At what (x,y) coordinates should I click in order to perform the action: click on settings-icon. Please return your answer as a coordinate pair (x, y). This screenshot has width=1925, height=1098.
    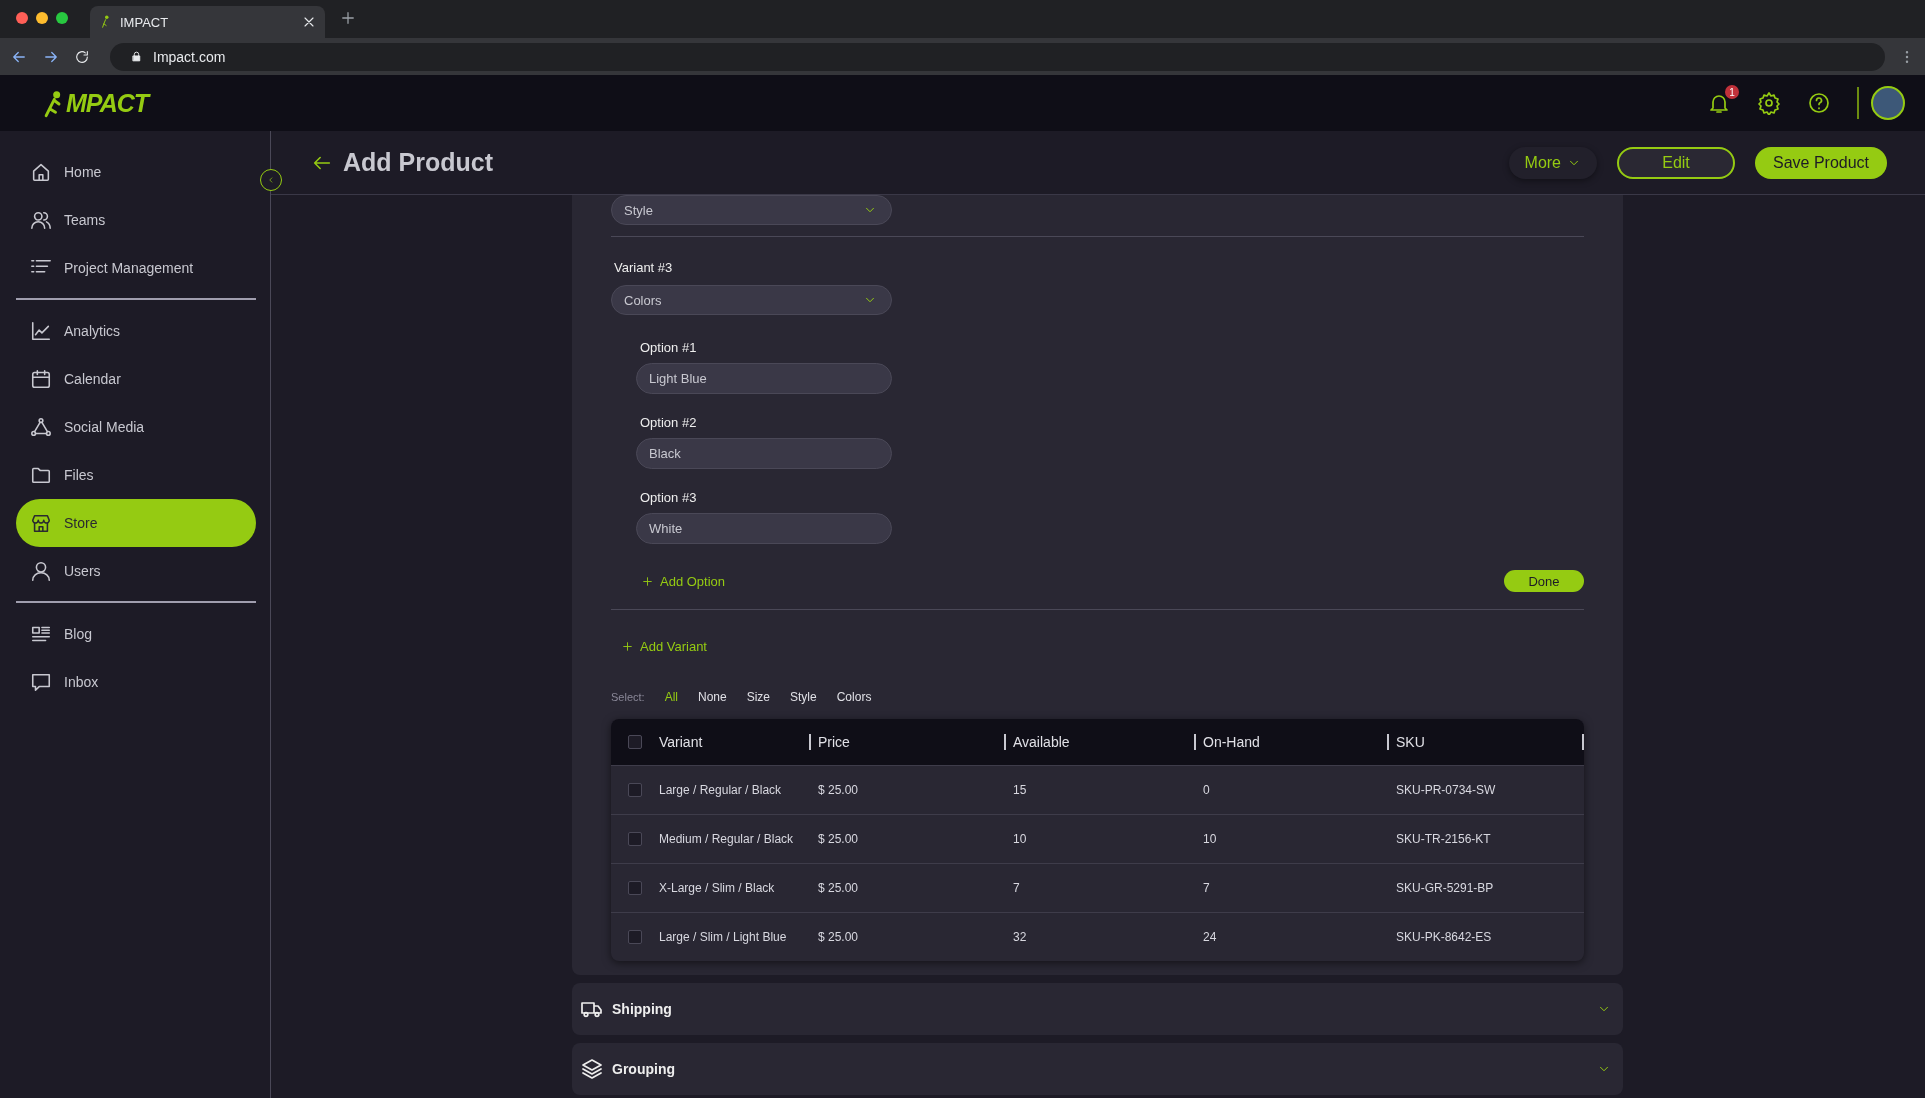
    Looking at the image, I should click on (1769, 103).